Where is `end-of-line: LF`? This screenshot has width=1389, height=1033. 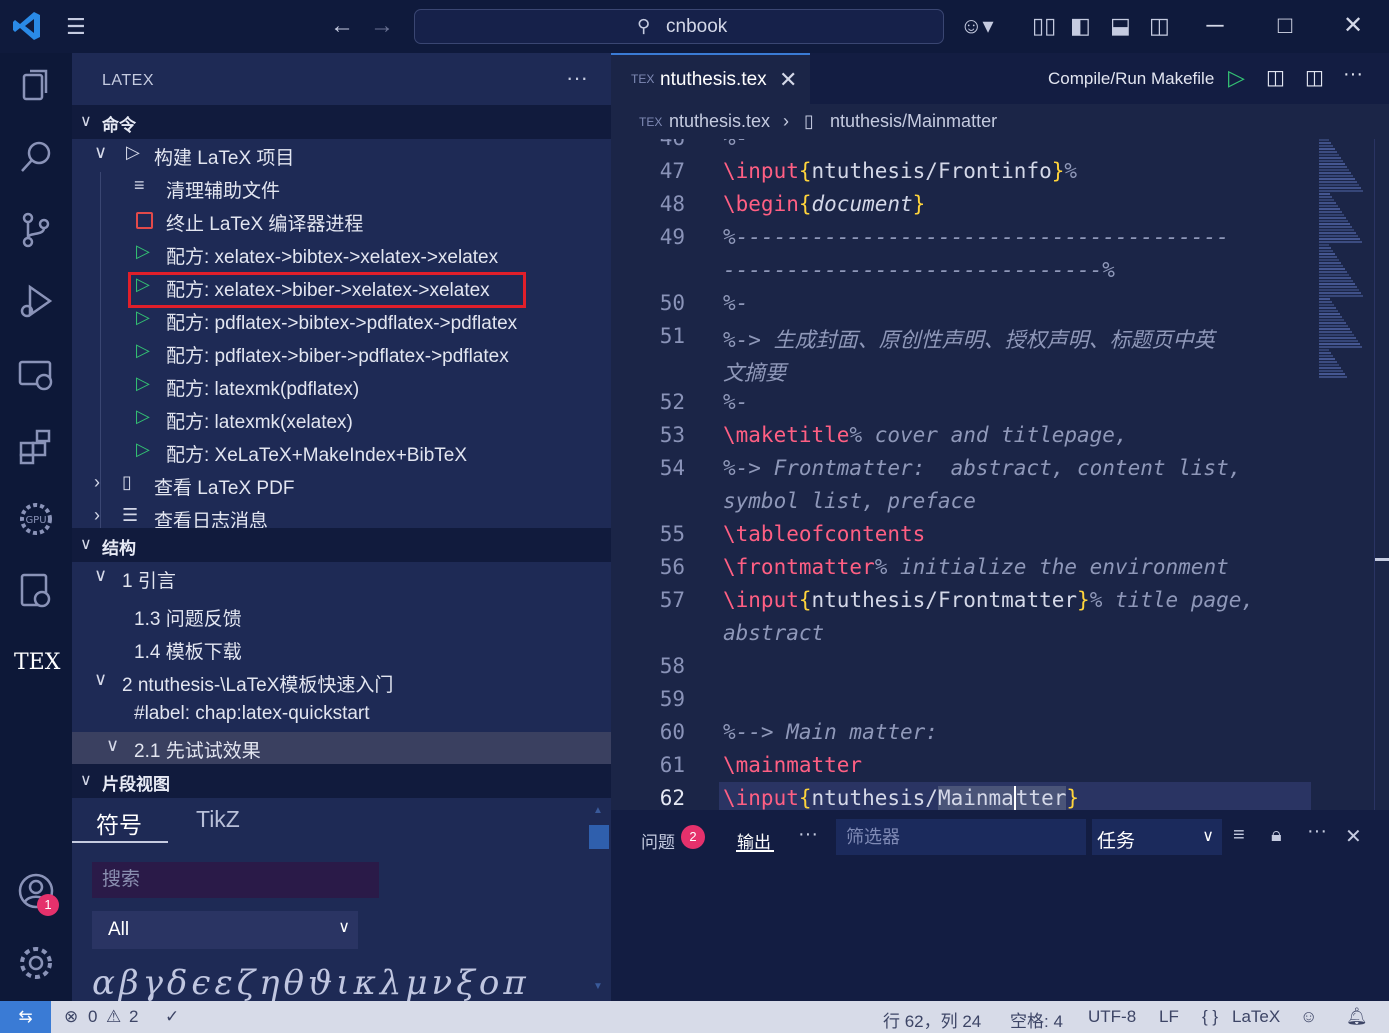 end-of-line: LF is located at coordinates (1169, 1017).